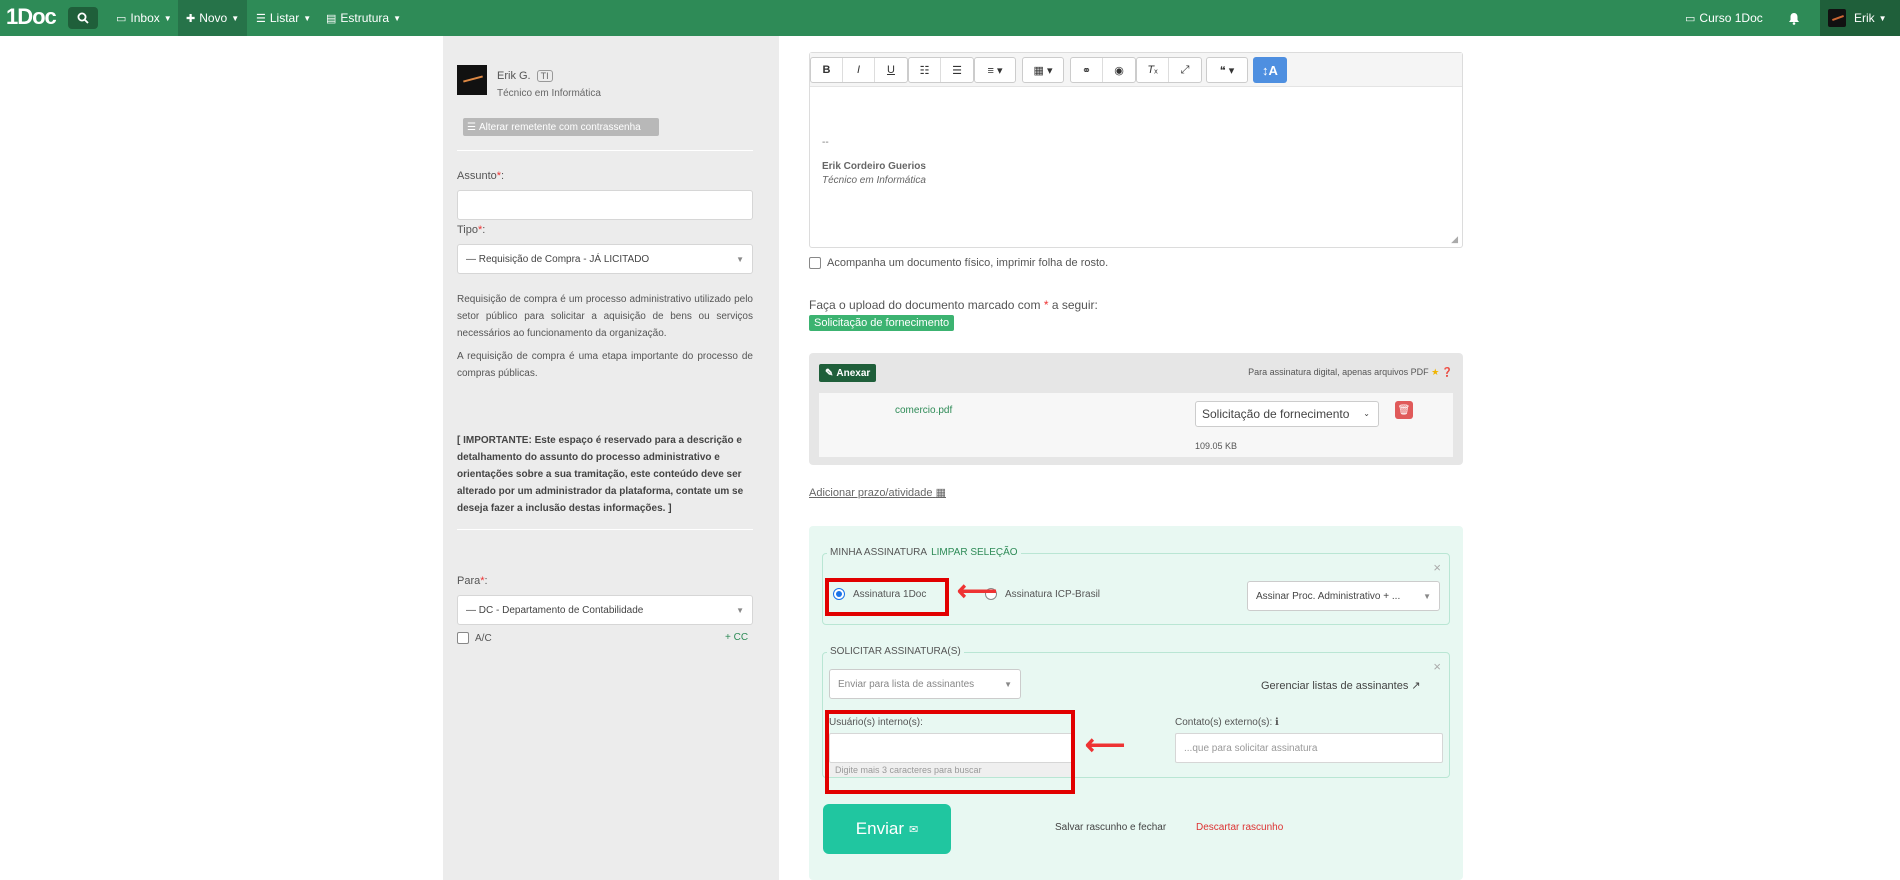  I want to click on link-icon: ⚭, so click(1086, 70).